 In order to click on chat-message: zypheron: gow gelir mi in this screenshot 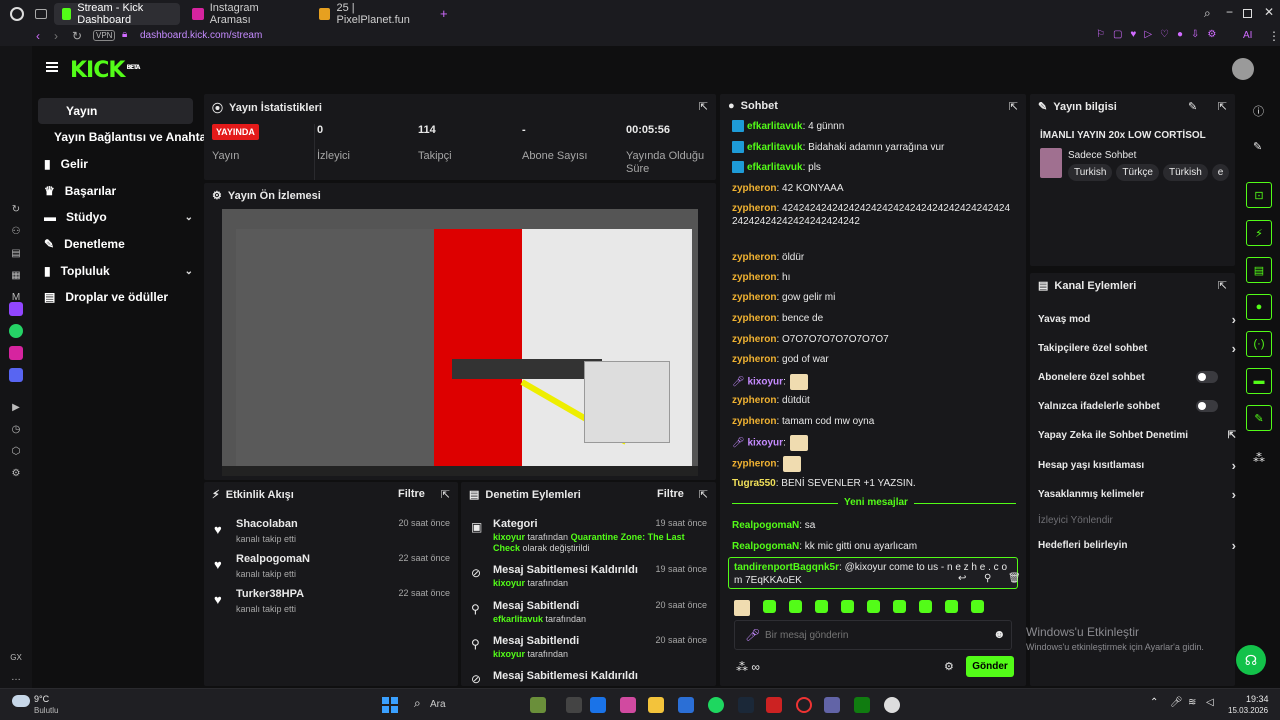, I will do `click(872, 297)`.